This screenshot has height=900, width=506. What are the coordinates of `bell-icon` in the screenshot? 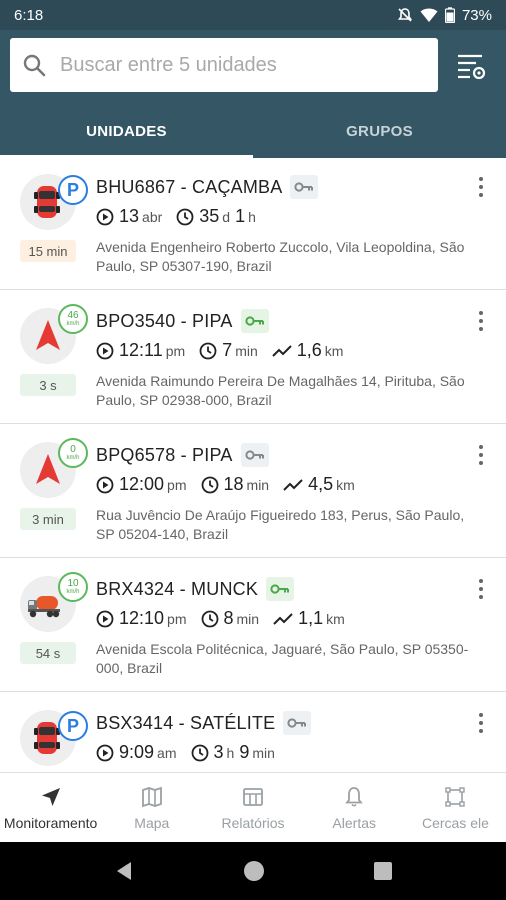 It's located at (354, 796).